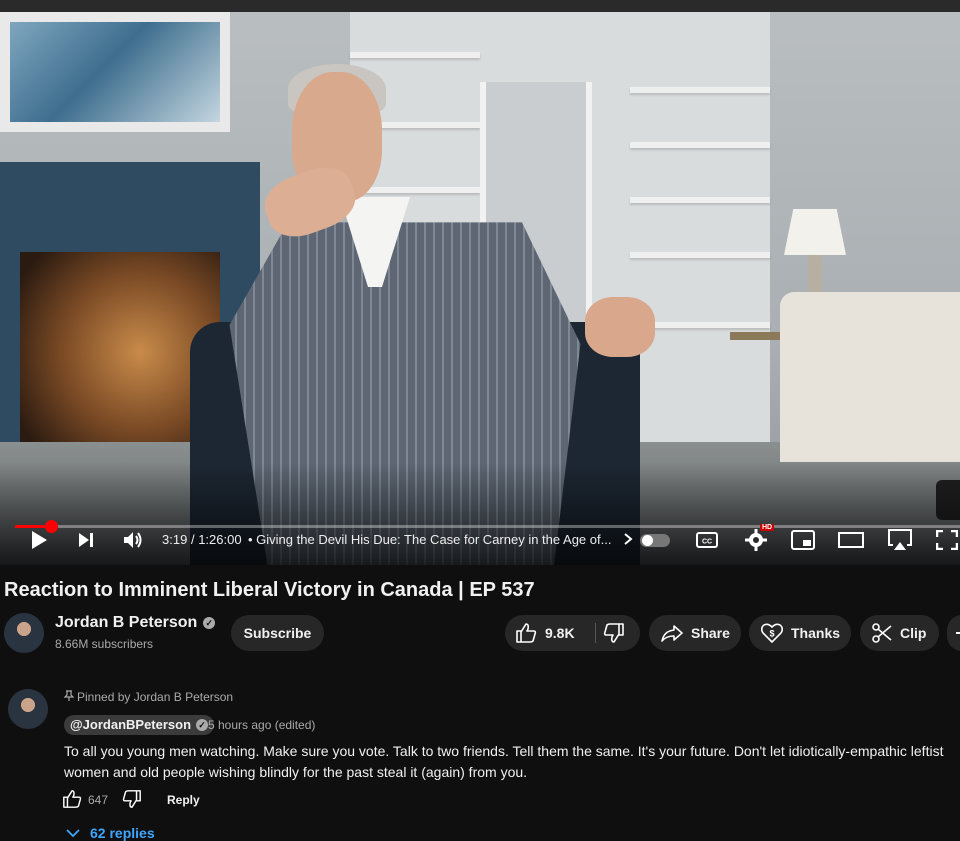 This screenshot has width=960, height=841. I want to click on volume-icon, so click(133, 540).